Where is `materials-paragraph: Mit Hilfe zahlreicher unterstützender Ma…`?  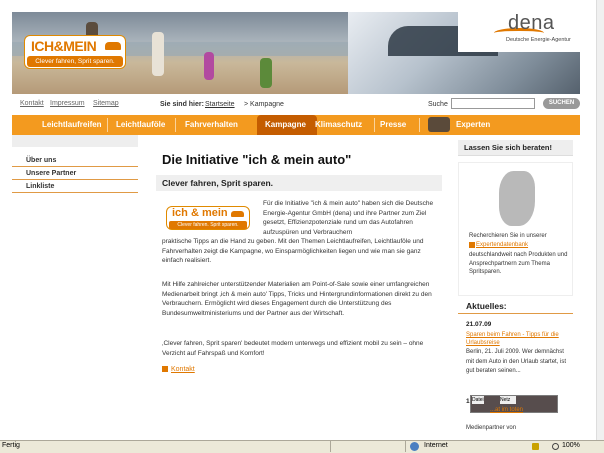 materials-paragraph: Mit Hilfe zahlreicher unterstützender Ma… is located at coordinates (297, 299).